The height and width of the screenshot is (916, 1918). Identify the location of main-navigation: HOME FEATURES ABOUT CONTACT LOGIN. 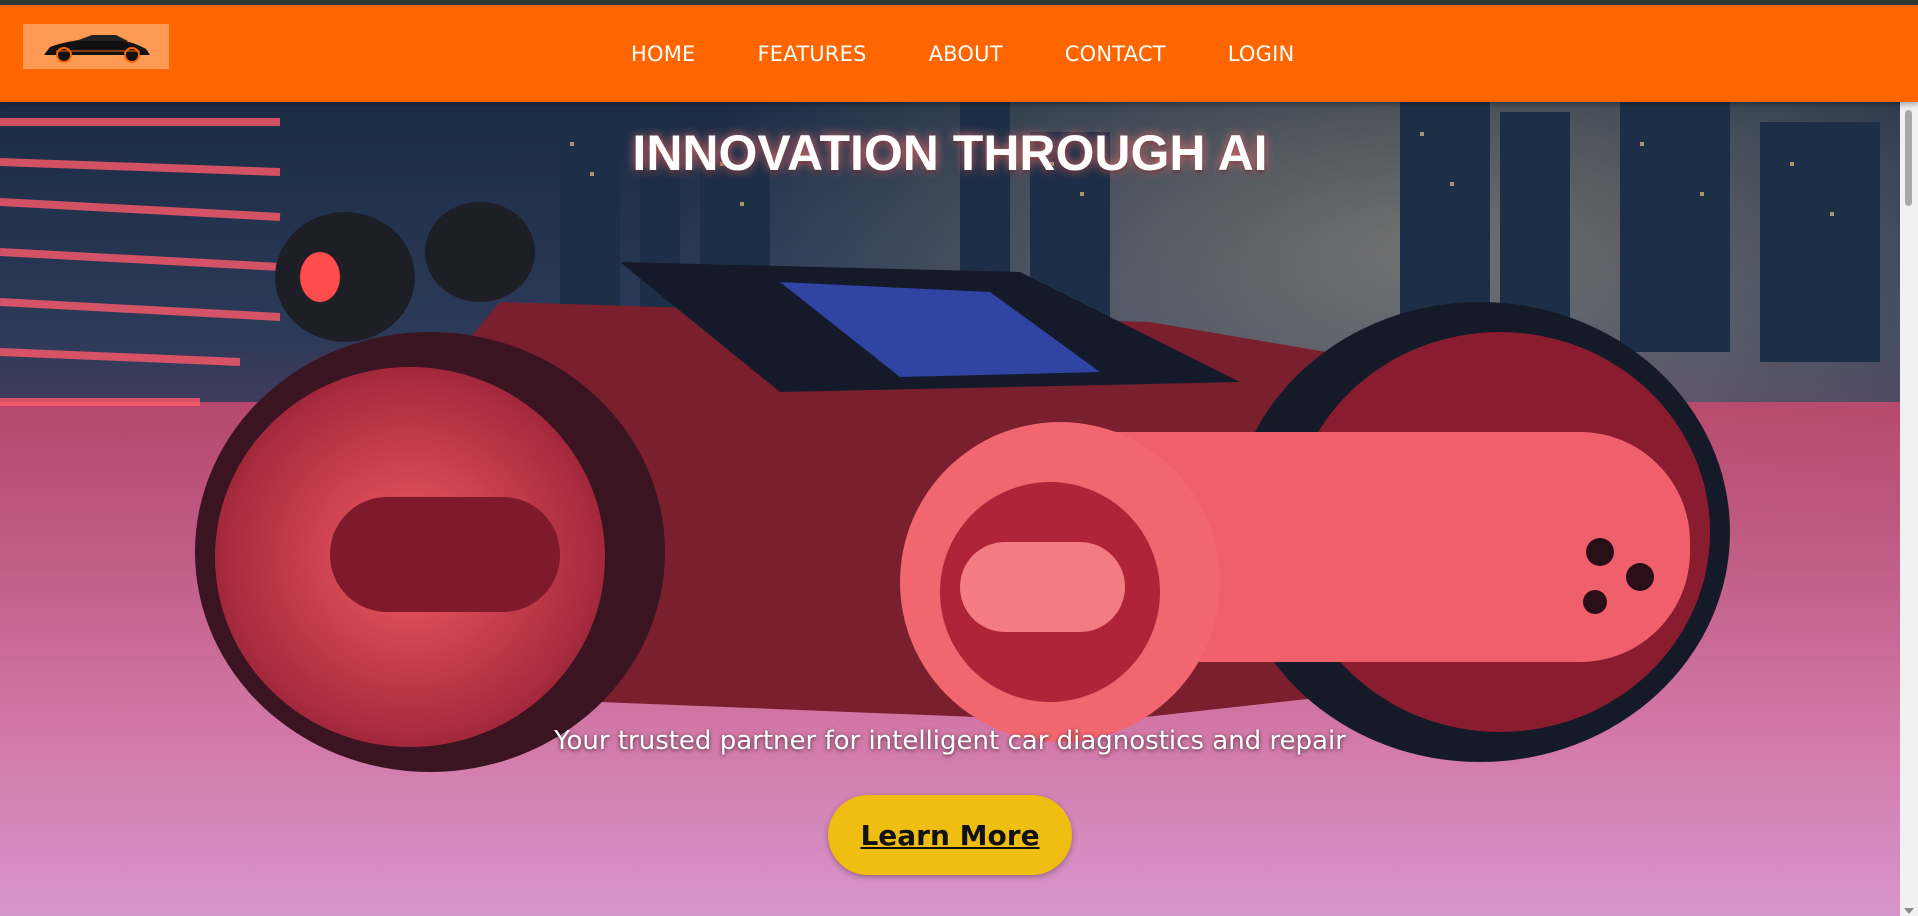
(962, 53).